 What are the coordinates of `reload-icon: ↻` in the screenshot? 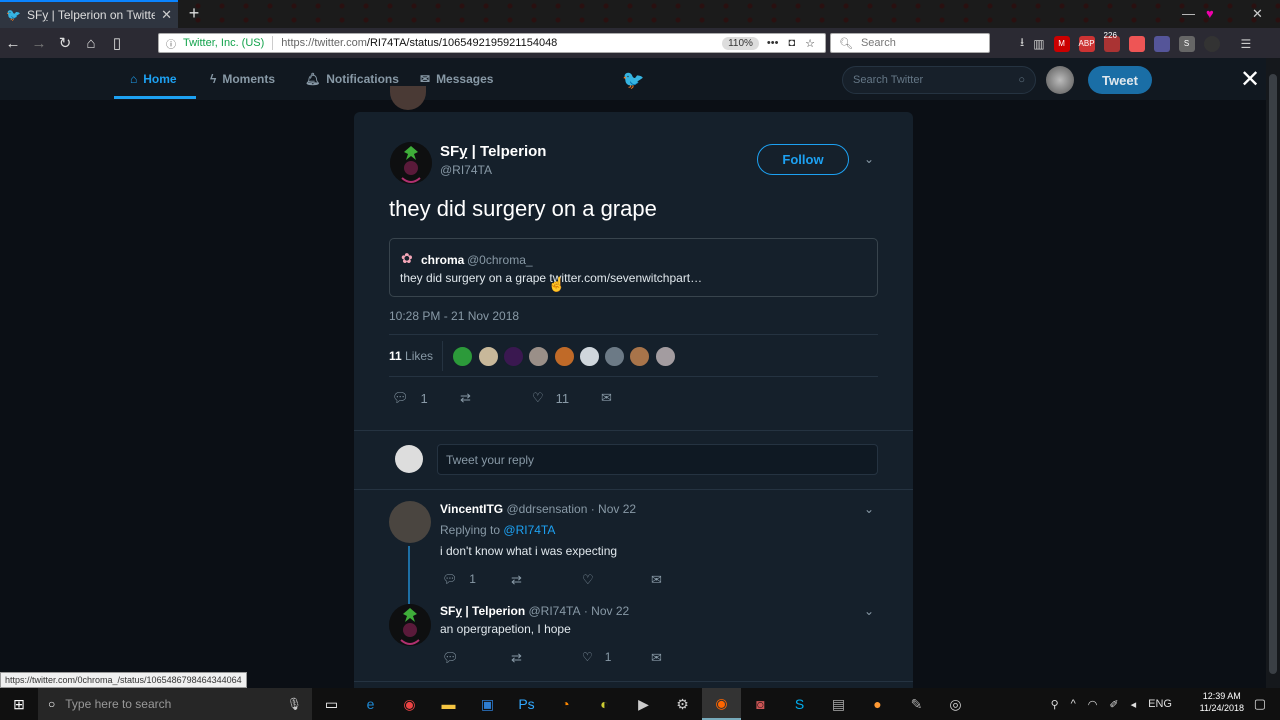 It's located at (65, 43).